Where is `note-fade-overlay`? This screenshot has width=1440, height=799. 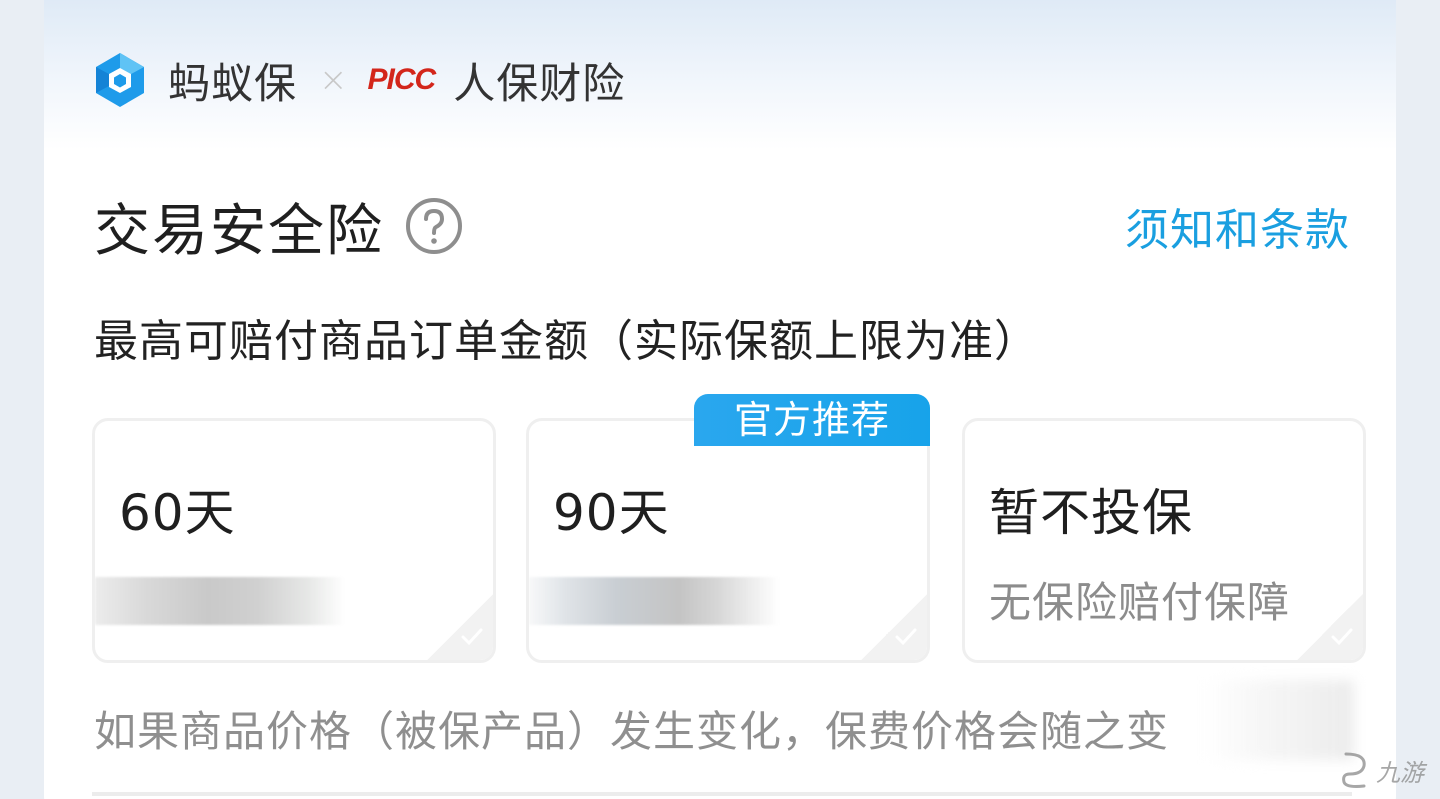 note-fade-overlay is located at coordinates (1279, 720).